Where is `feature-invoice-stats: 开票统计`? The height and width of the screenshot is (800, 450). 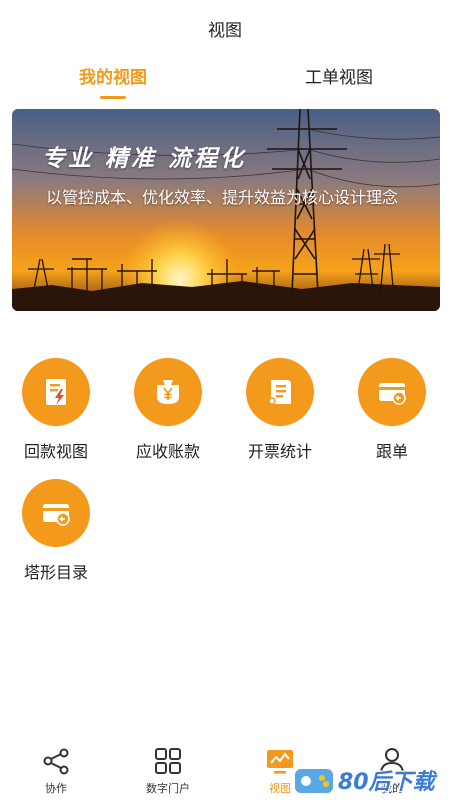
feature-invoice-stats: 开票统计 is located at coordinates (280, 409).